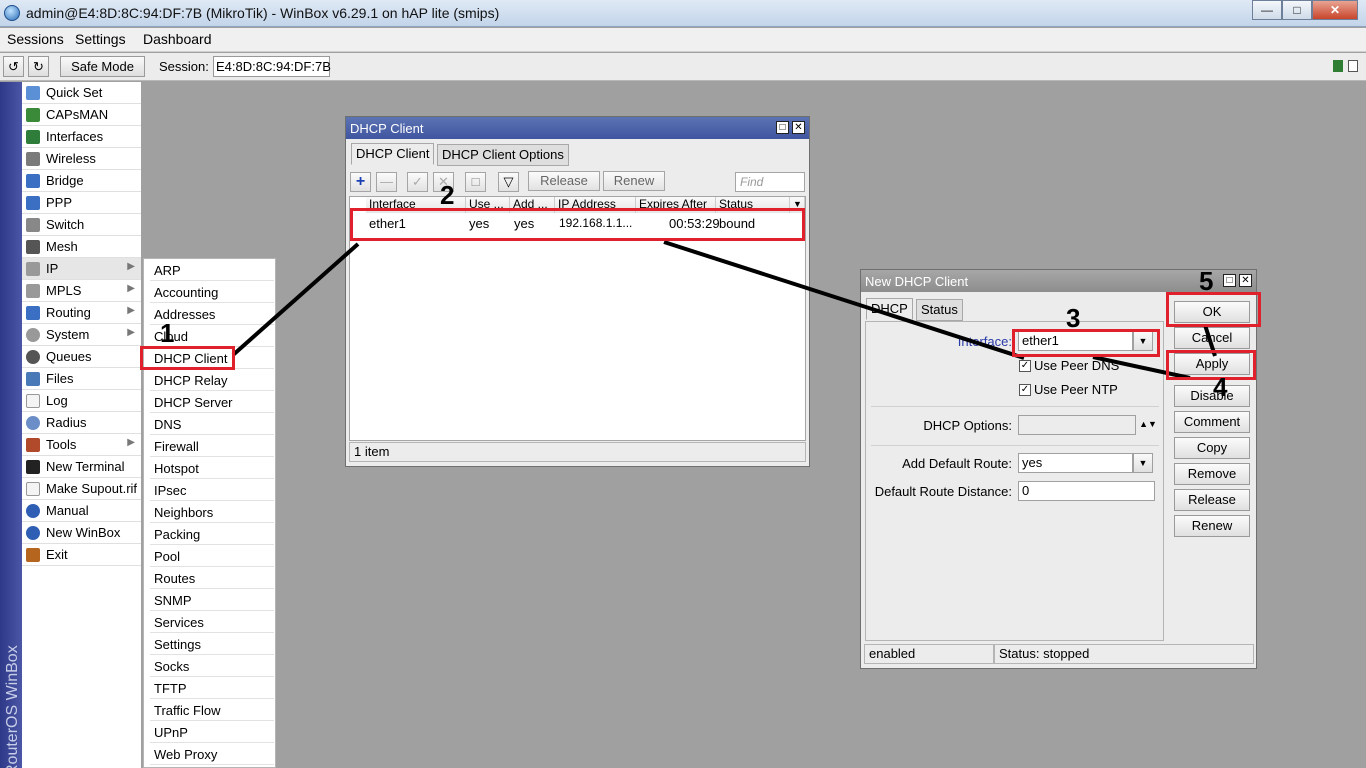 The height and width of the screenshot is (768, 1366). I want to click on system-icon, so click(33, 335).